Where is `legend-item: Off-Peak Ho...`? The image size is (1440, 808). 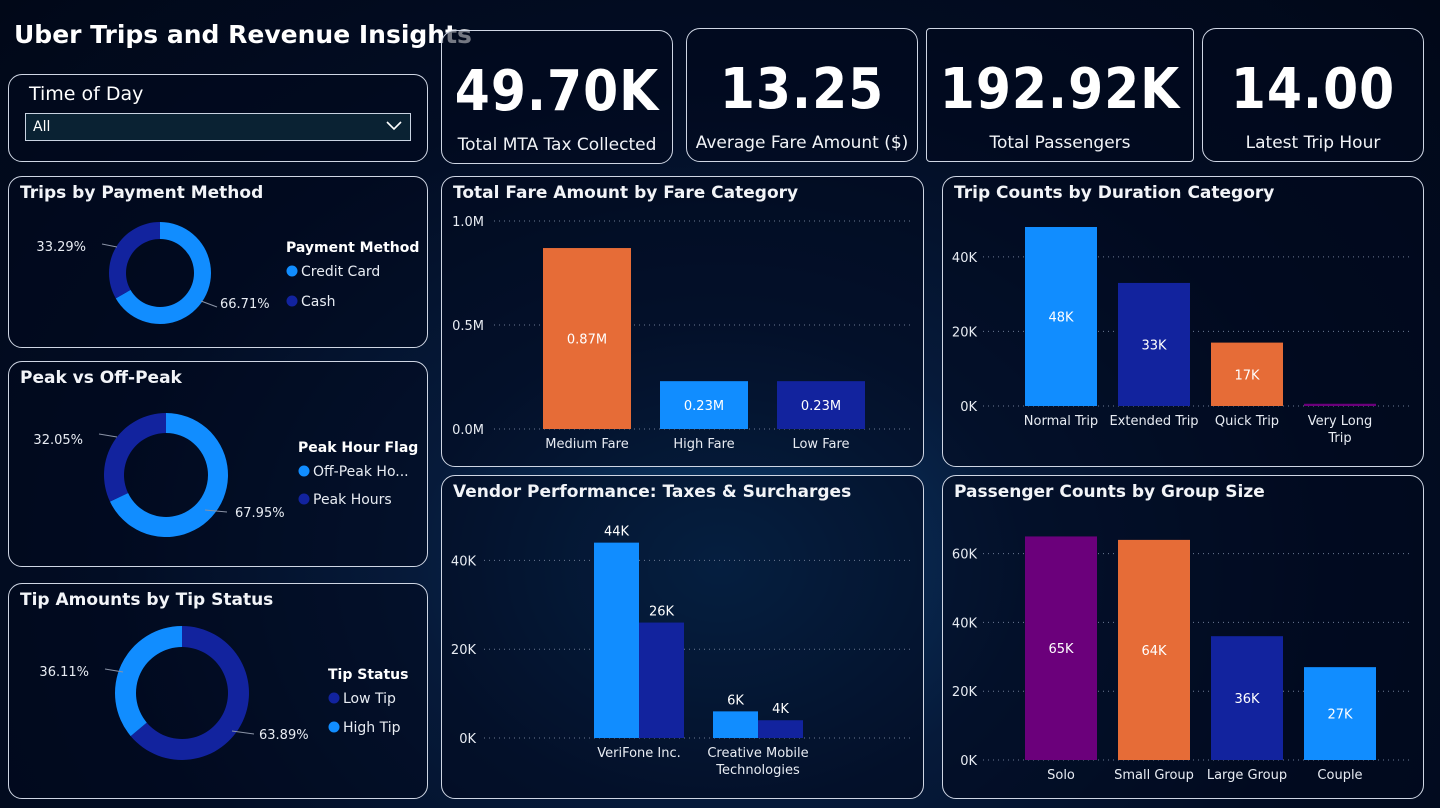
legend-item: Off-Peak Ho... is located at coordinates (361, 472).